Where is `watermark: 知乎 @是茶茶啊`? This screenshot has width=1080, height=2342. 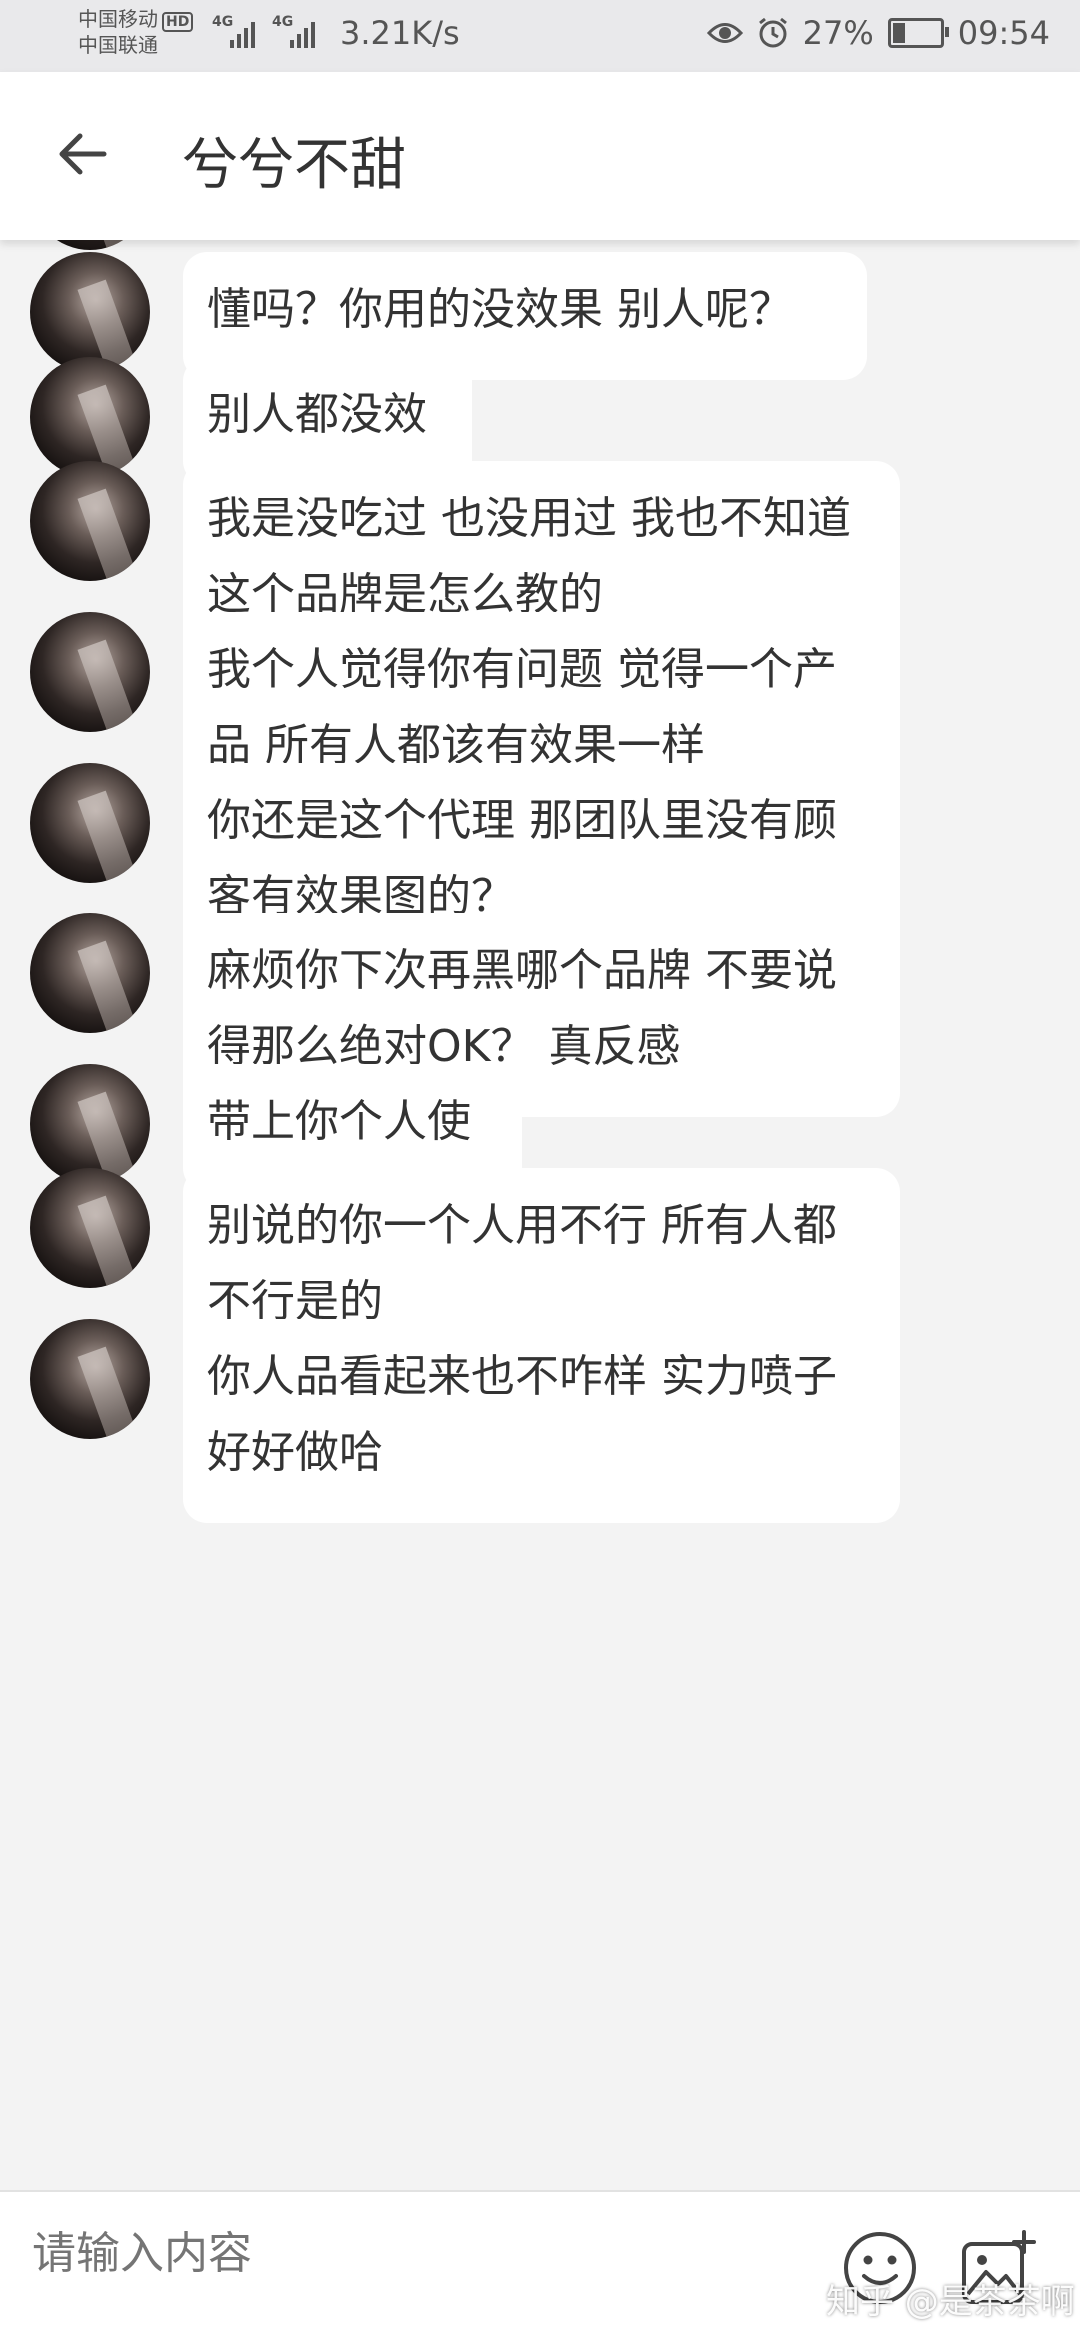
watermark: 知乎 @是茶茶啊 is located at coordinates (950, 2302).